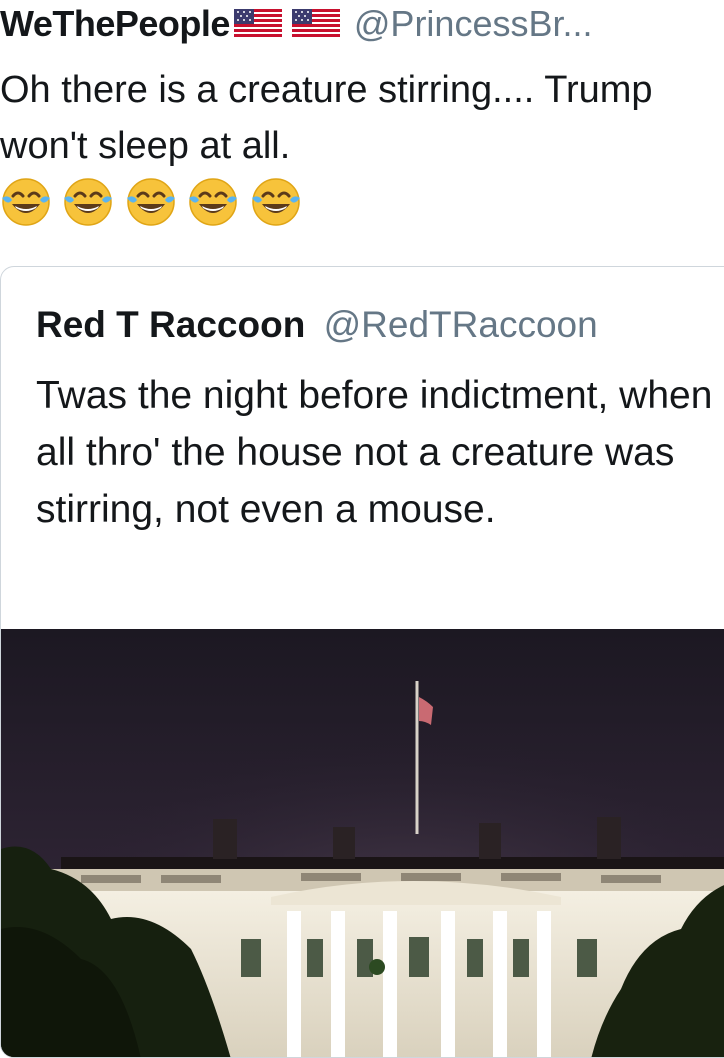  What do you see at coordinates (115, 23) in the screenshot?
I see `display-name: WeThePeople` at bounding box center [115, 23].